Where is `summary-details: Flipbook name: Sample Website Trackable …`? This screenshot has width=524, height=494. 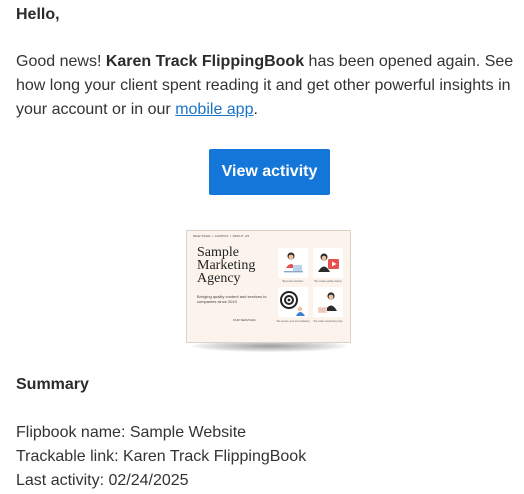 summary-details: Flipbook name: Sample Website Trackable … is located at coordinates (161, 457).